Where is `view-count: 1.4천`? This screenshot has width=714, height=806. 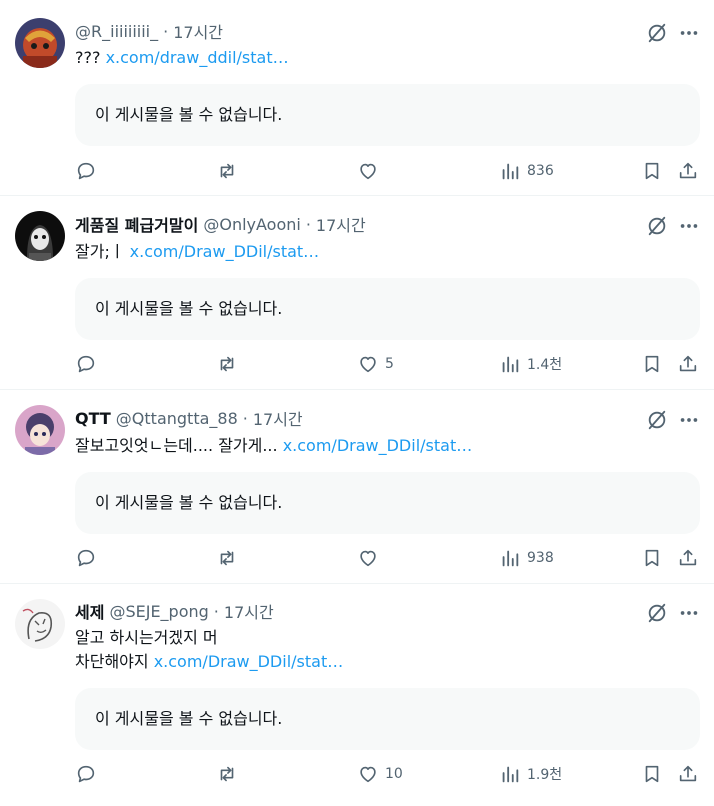 view-count: 1.4천 is located at coordinates (545, 365).